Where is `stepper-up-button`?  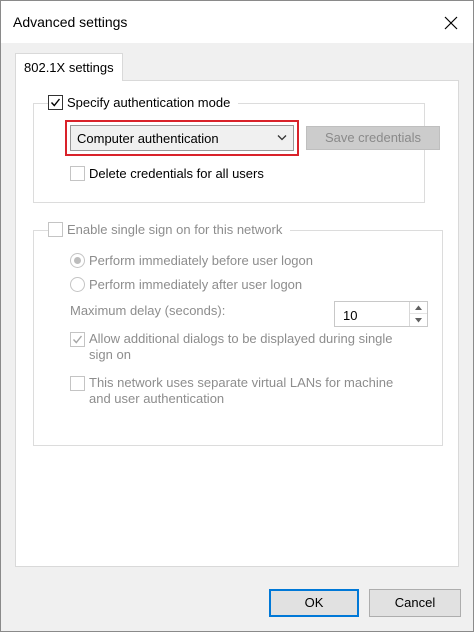
stepper-up-button is located at coordinates (418, 308).